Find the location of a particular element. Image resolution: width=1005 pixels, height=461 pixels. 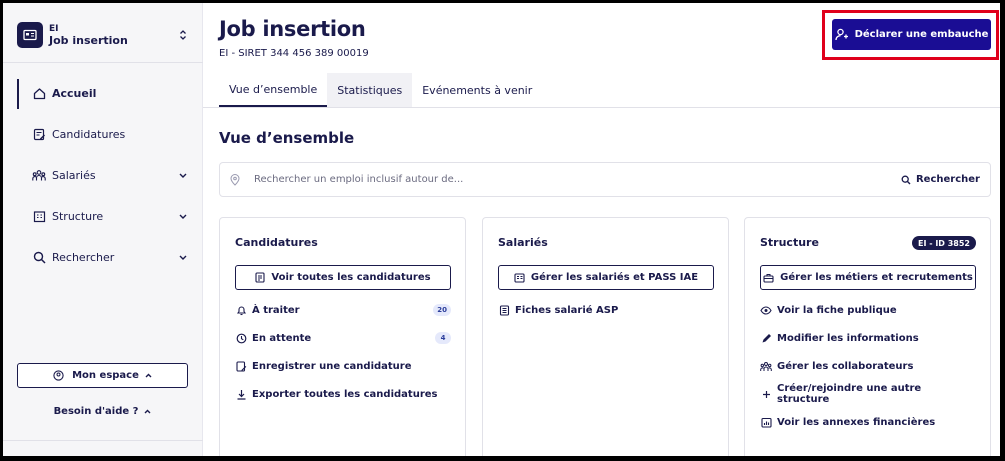

building-icon is located at coordinates (39, 217).